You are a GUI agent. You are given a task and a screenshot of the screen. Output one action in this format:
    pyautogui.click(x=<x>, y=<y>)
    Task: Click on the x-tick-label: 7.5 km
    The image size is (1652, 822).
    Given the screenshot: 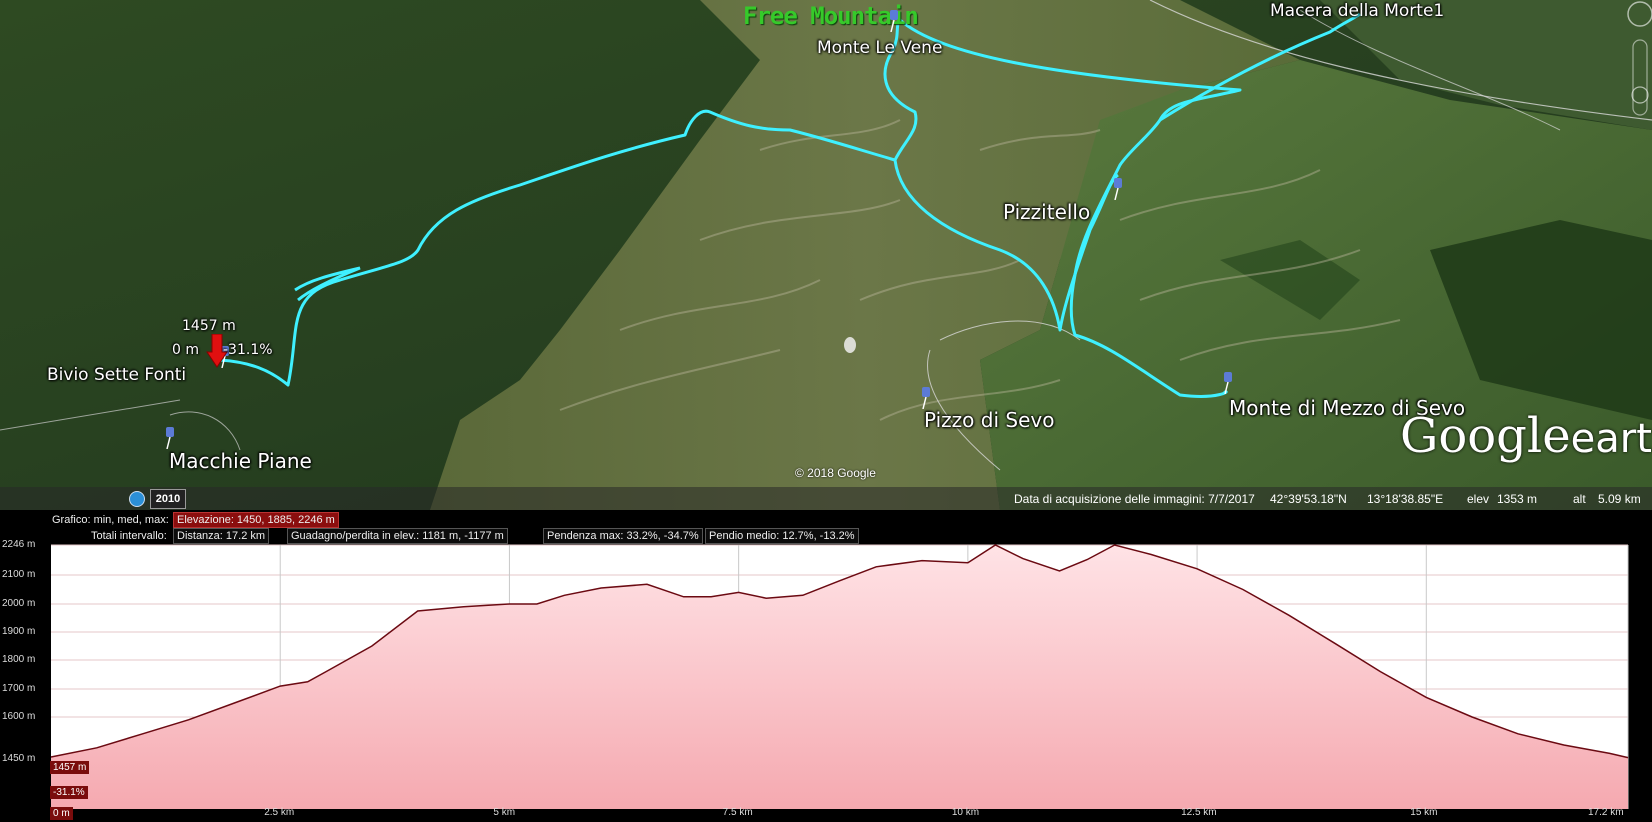 What is the action you would take?
    pyautogui.click(x=737, y=812)
    